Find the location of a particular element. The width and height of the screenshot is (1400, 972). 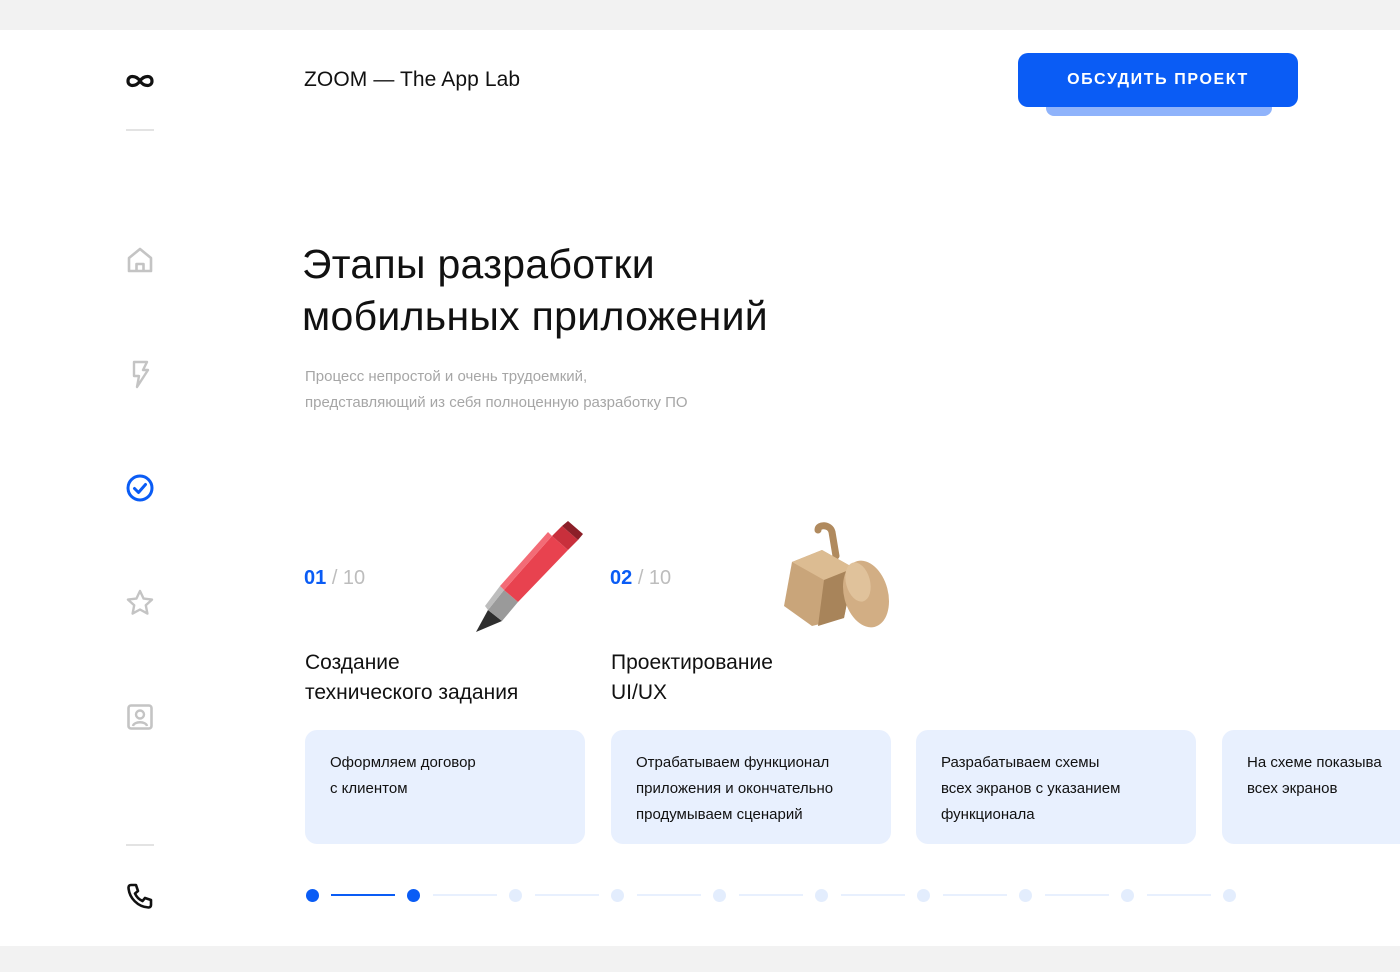

card-text-line: всех экранов is located at coordinates (1292, 788).